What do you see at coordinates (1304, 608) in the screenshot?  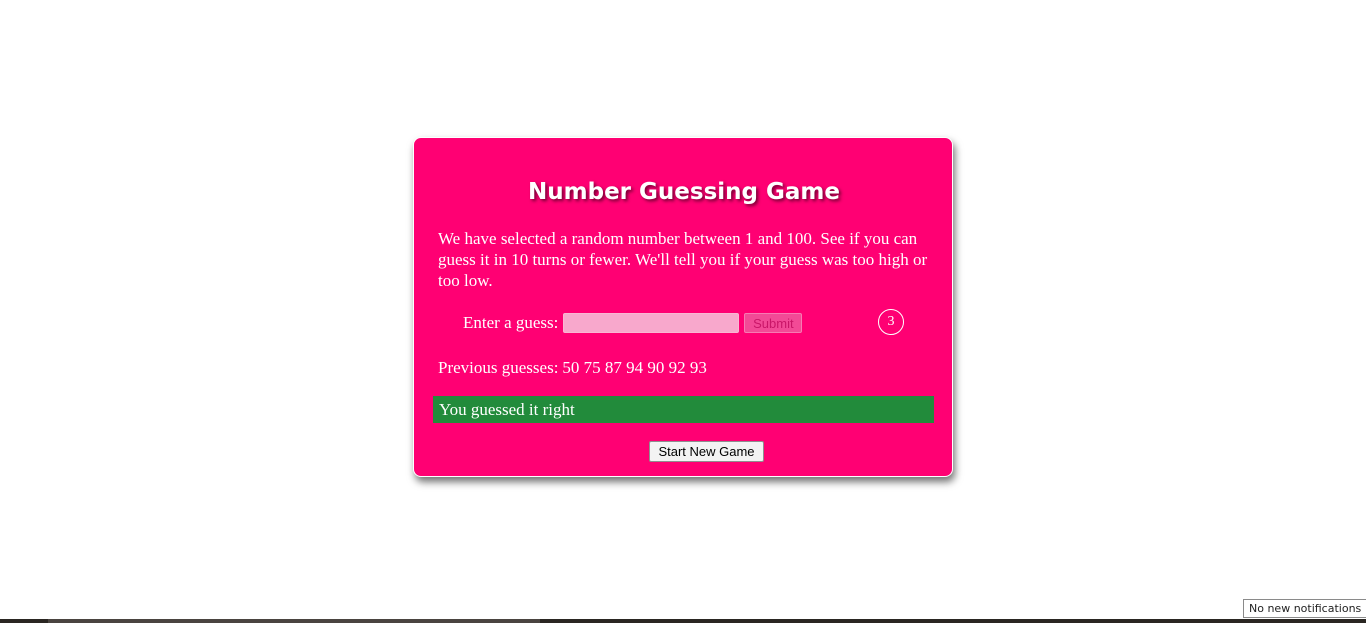 I see `notification-tooltip: No new notifications` at bounding box center [1304, 608].